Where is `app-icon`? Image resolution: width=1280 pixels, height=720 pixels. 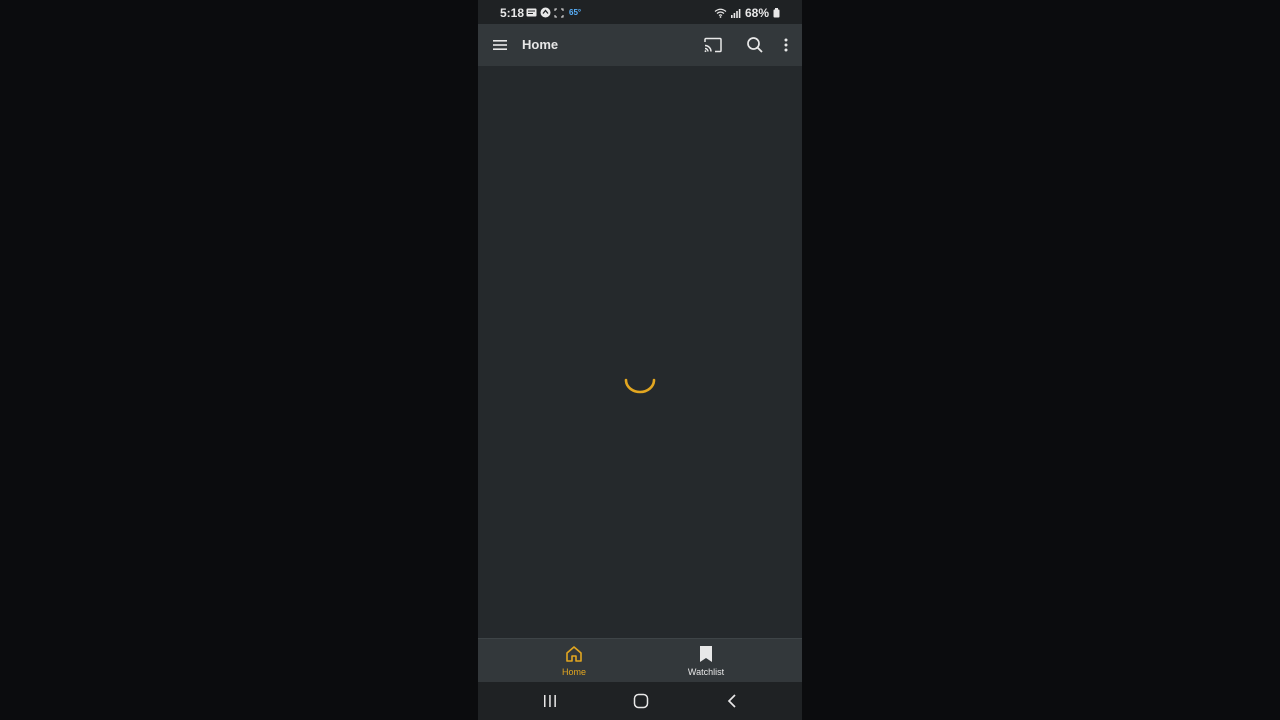 app-icon is located at coordinates (545, 12).